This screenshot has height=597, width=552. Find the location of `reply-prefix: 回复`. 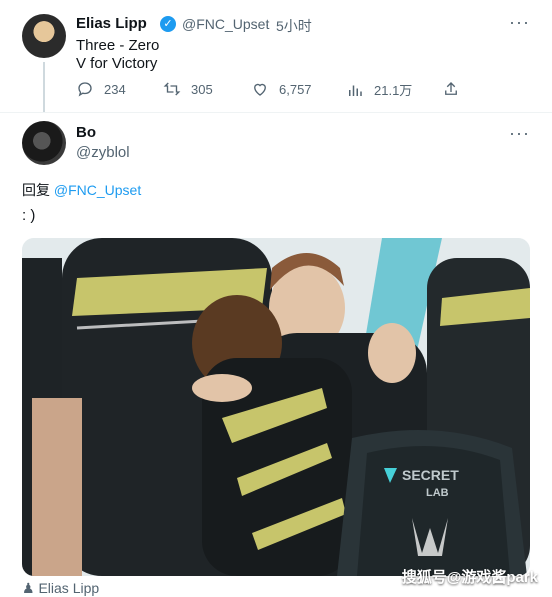

reply-prefix: 回复 is located at coordinates (36, 190).